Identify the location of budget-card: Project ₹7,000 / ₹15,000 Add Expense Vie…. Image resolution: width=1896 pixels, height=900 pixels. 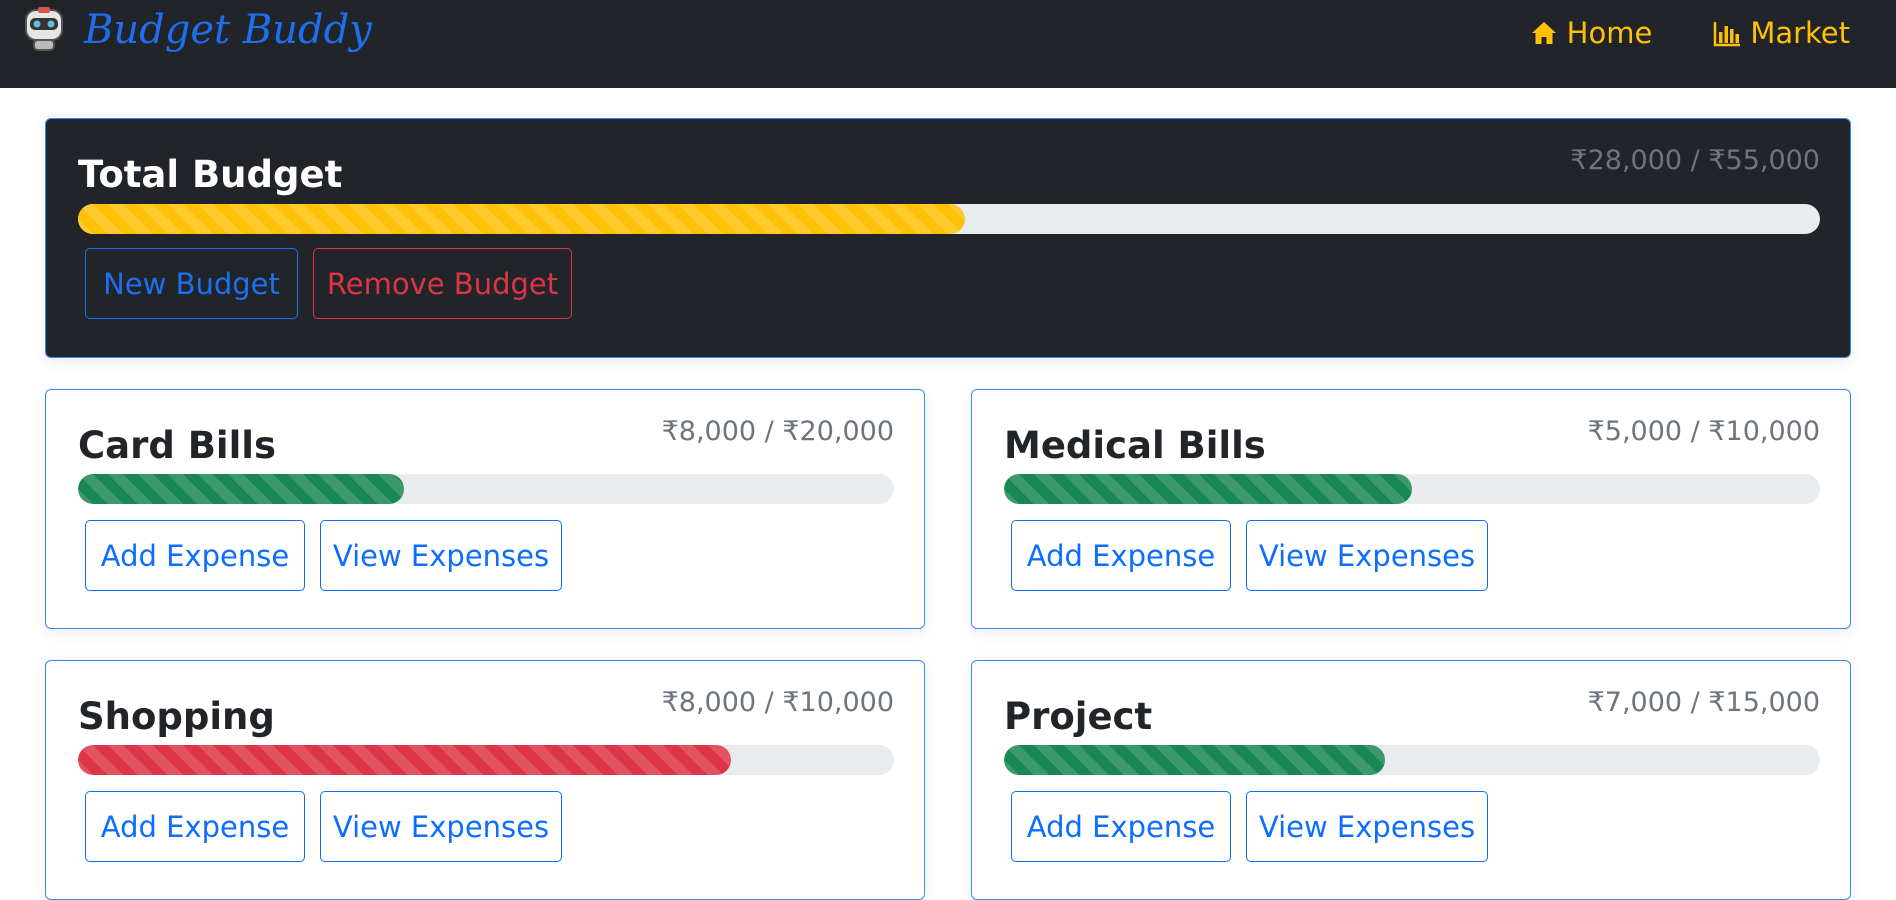
(1411, 780).